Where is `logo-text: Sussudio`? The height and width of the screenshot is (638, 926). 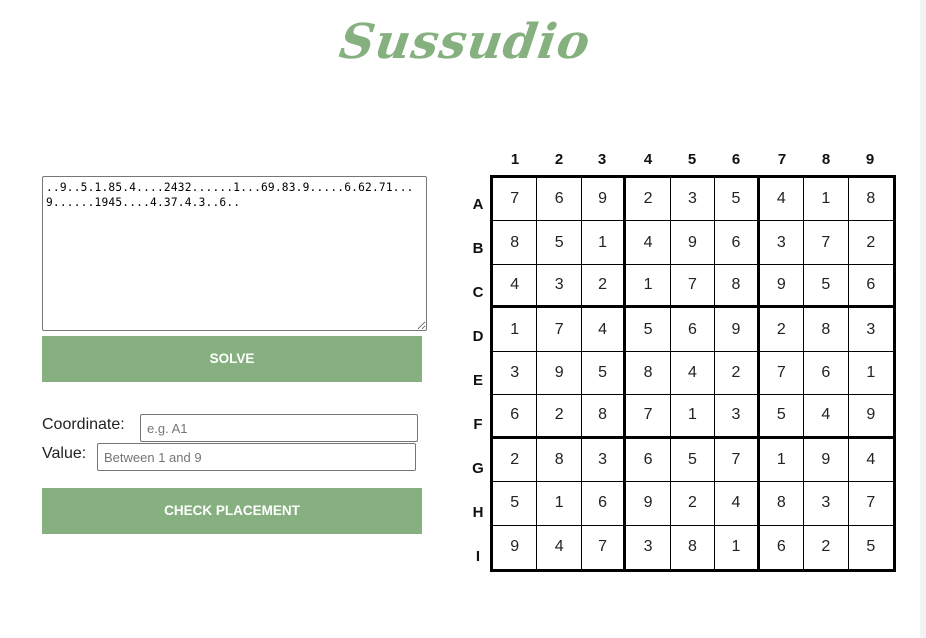 logo-text: Sussudio is located at coordinates (465, 42).